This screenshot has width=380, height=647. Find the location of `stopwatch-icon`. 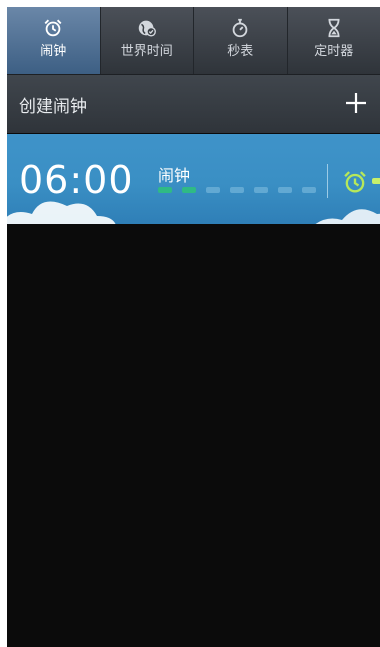

stopwatch-icon is located at coordinates (240, 28).